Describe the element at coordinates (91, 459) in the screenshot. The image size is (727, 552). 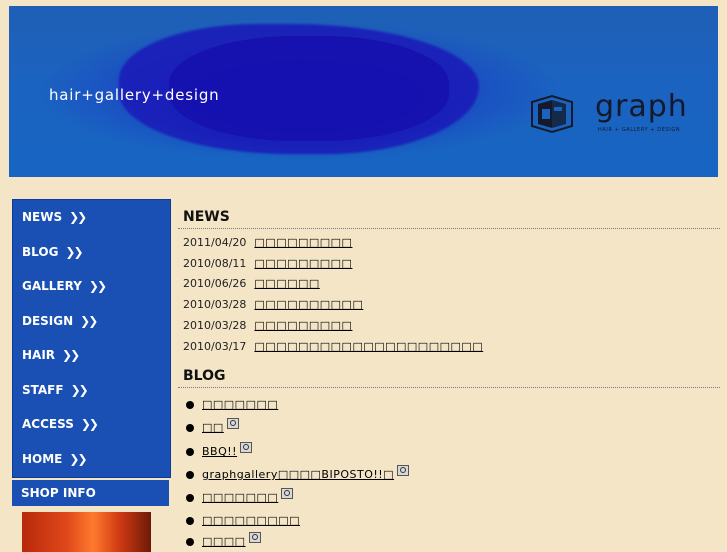
I see `nav-item-home: HOME ❯❯` at that location.